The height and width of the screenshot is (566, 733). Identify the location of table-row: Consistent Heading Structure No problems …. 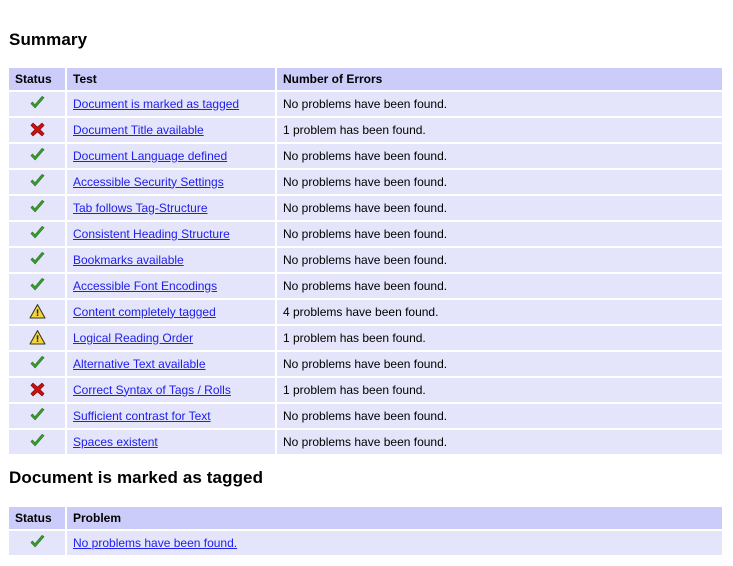
(365, 234).